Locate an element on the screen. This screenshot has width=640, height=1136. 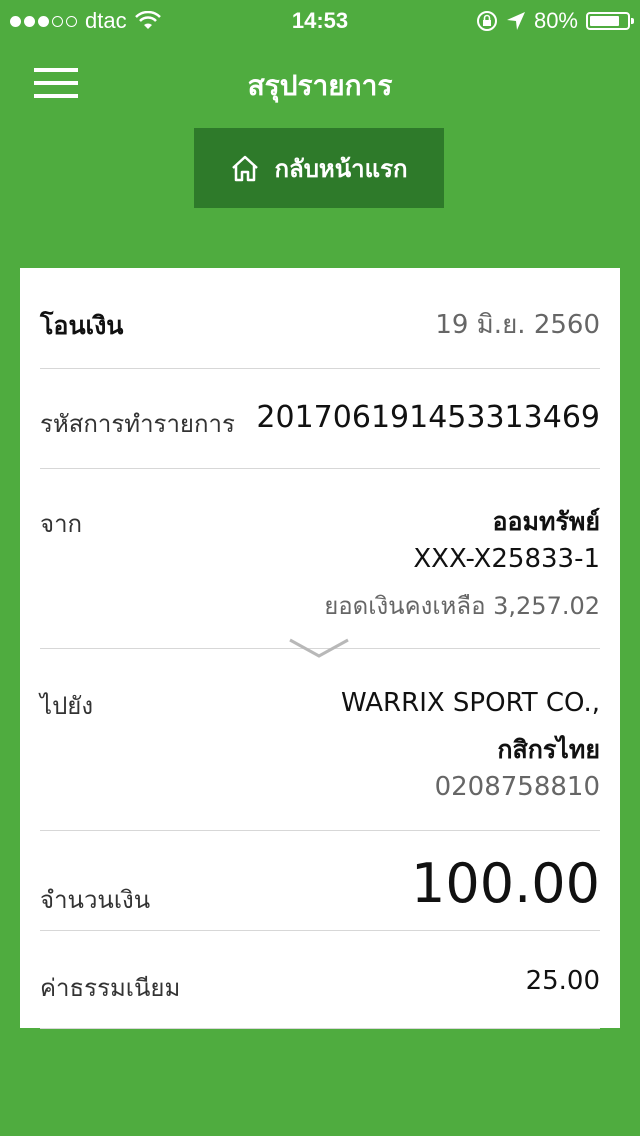
to-account-number: 0208758810 is located at coordinates (517, 787).